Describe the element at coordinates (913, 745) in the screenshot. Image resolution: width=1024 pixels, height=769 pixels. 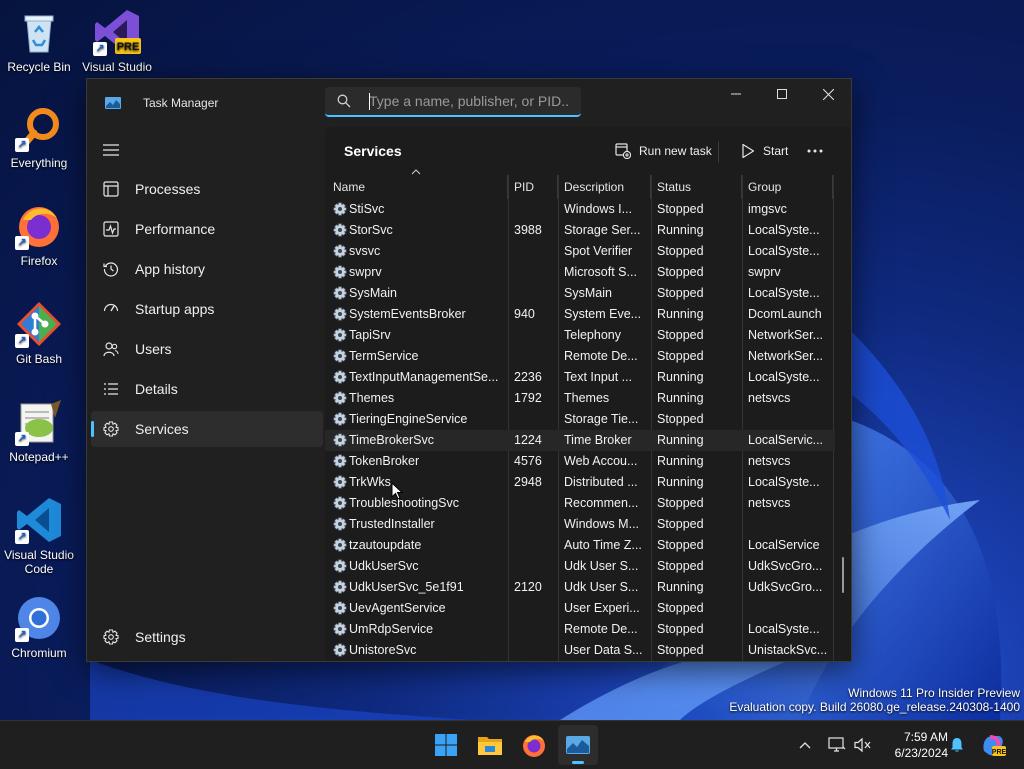
I see `taskbar-clock: 7:59 AM 6/23/2024` at that location.